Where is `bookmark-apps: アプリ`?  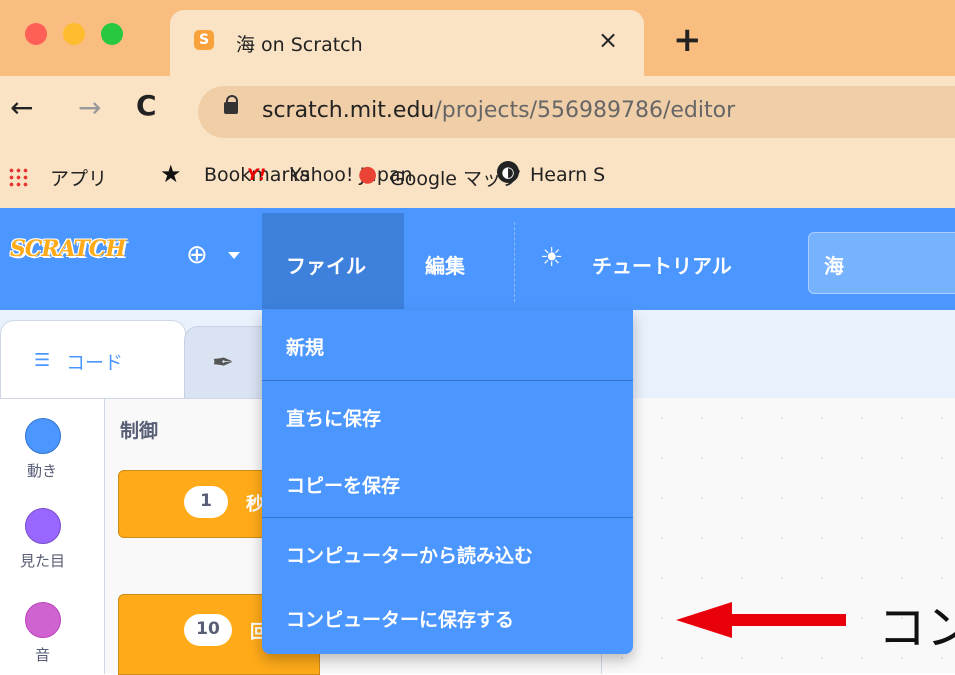
bookmark-apps: アプリ is located at coordinates (78, 177).